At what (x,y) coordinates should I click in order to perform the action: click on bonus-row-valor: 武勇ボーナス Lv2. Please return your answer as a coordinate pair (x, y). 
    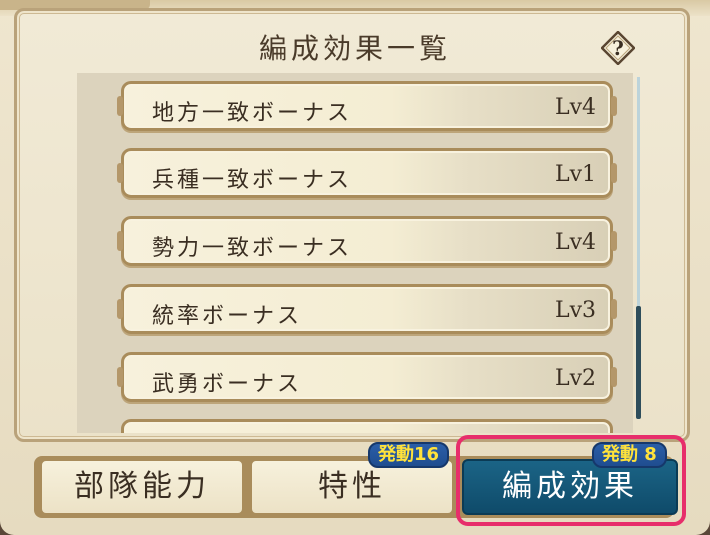
    Looking at the image, I should click on (367, 377).